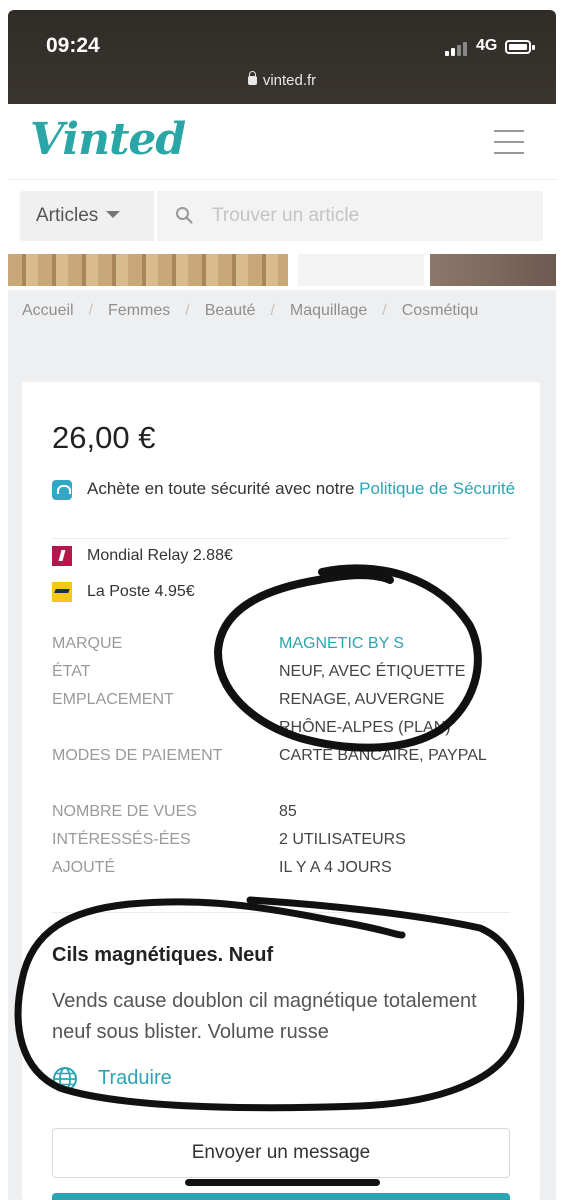 This screenshot has width=565, height=1200. What do you see at coordinates (282, 1182) in the screenshot?
I see `home-indicator` at bounding box center [282, 1182].